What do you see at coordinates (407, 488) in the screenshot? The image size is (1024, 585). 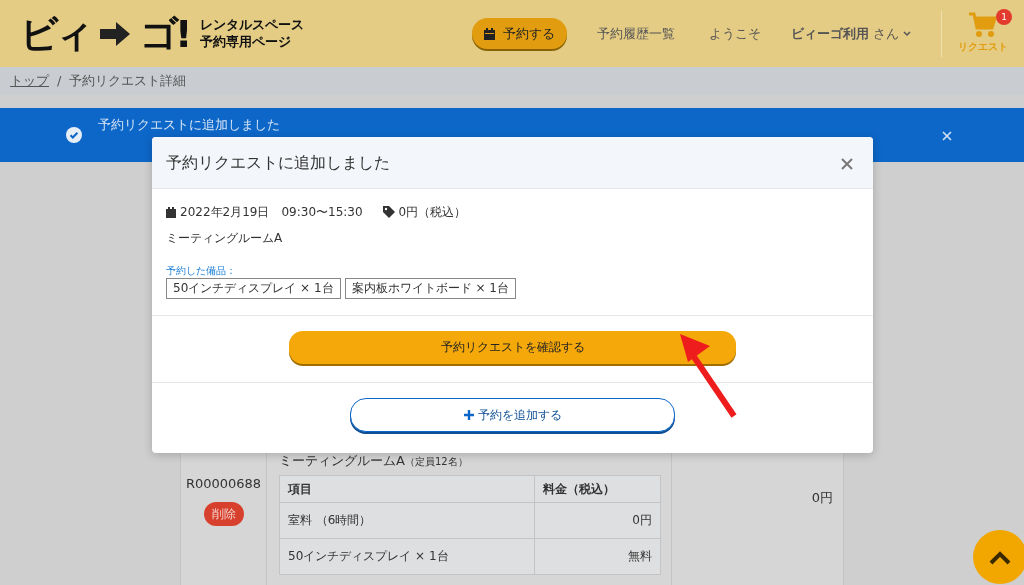 I see `column-header: 項目` at bounding box center [407, 488].